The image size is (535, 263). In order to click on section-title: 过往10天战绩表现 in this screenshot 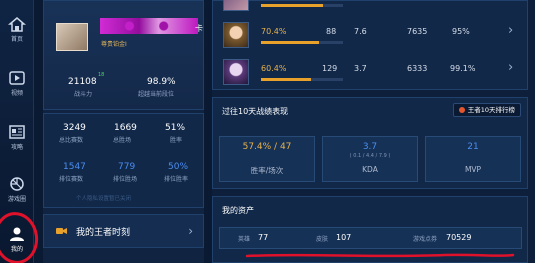, I will do `click(255, 111)`.